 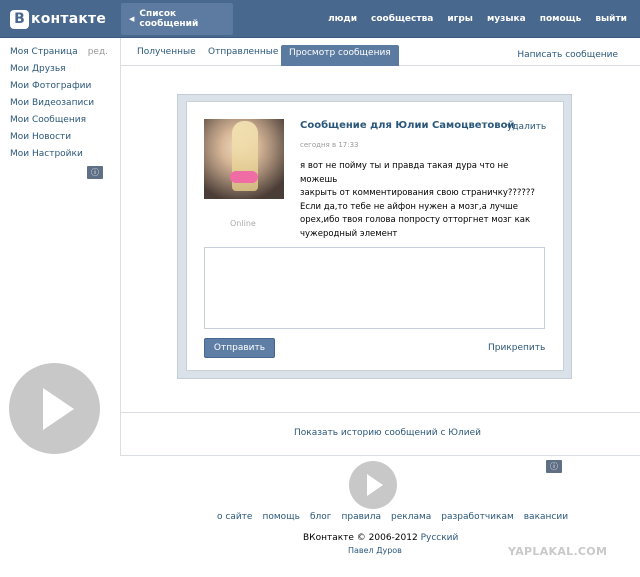 I want to click on tab-sent: Отправленные, so click(x=243, y=52).